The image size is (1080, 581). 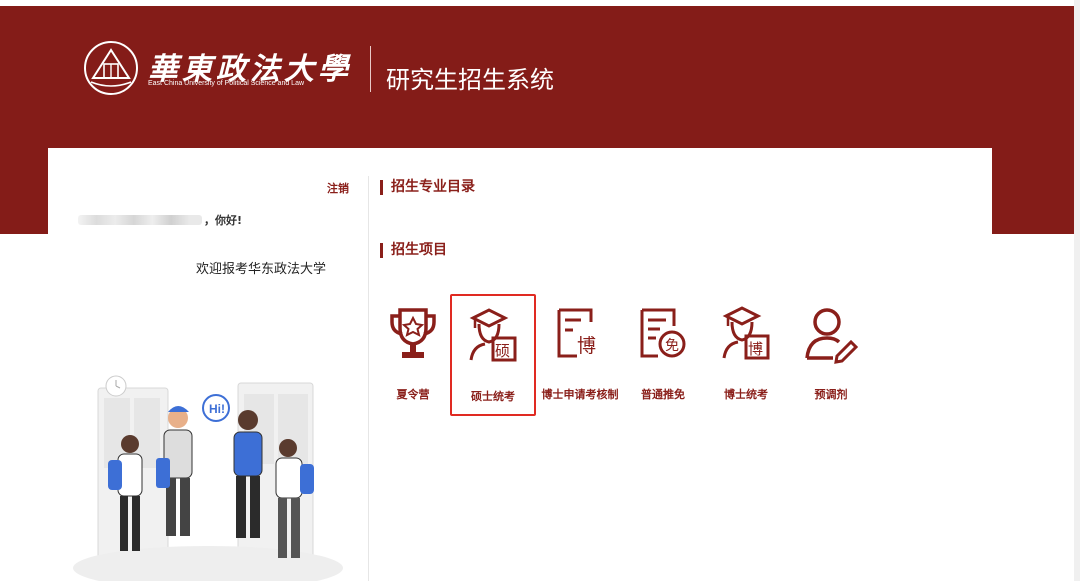 I want to click on svg-text: Hi!, so click(x=217, y=409).